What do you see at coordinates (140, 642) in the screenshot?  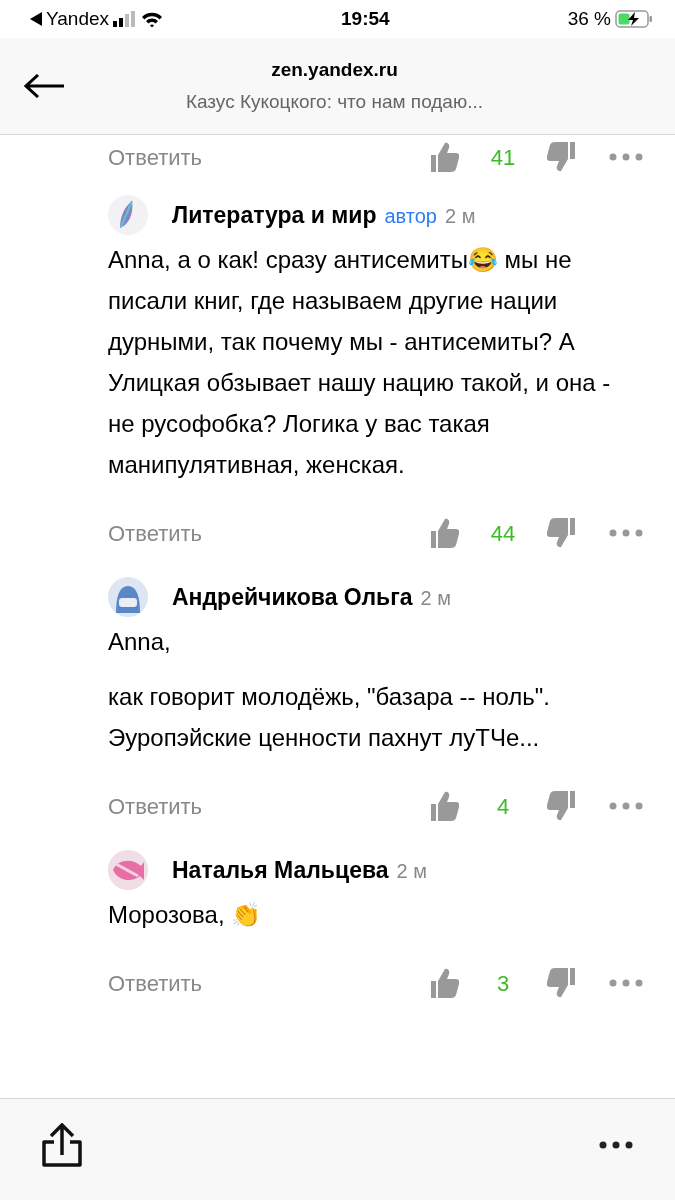 I see `comment-text: Anna,` at bounding box center [140, 642].